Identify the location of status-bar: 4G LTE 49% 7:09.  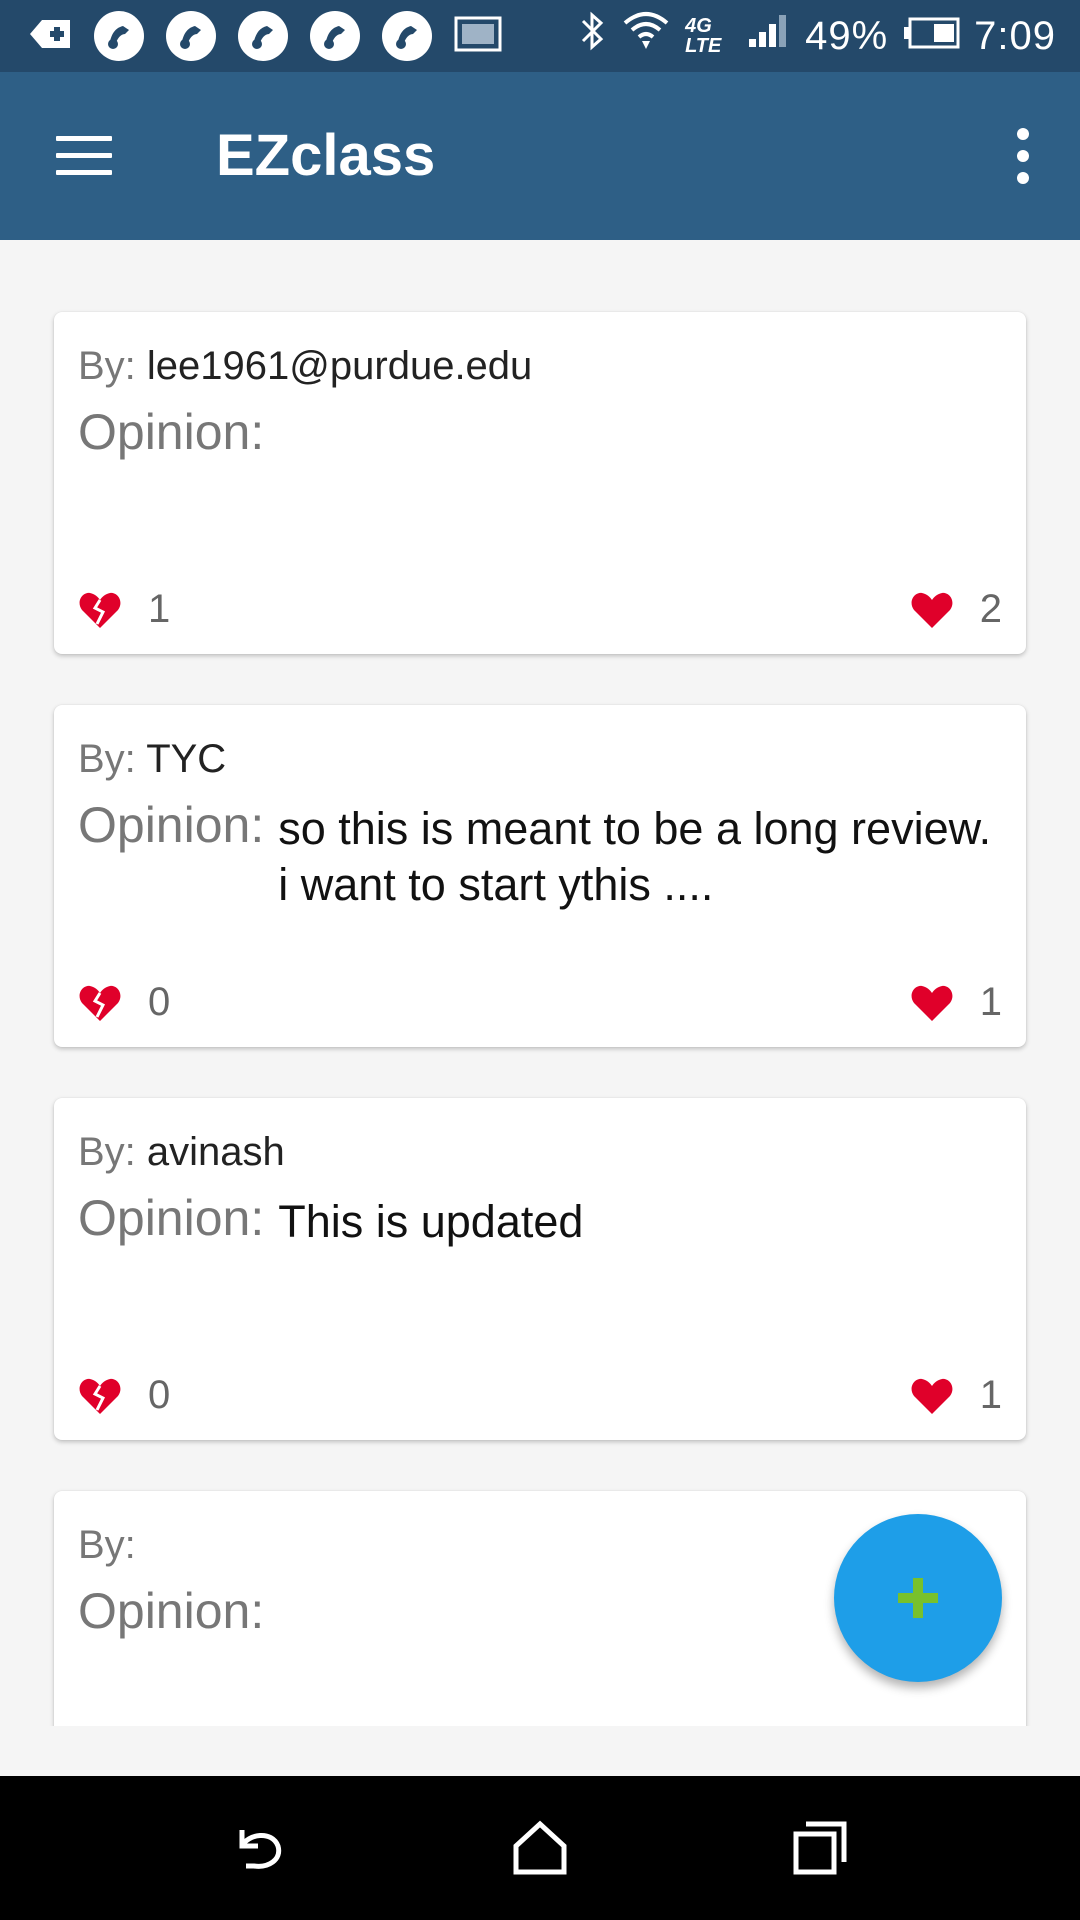
(540, 36).